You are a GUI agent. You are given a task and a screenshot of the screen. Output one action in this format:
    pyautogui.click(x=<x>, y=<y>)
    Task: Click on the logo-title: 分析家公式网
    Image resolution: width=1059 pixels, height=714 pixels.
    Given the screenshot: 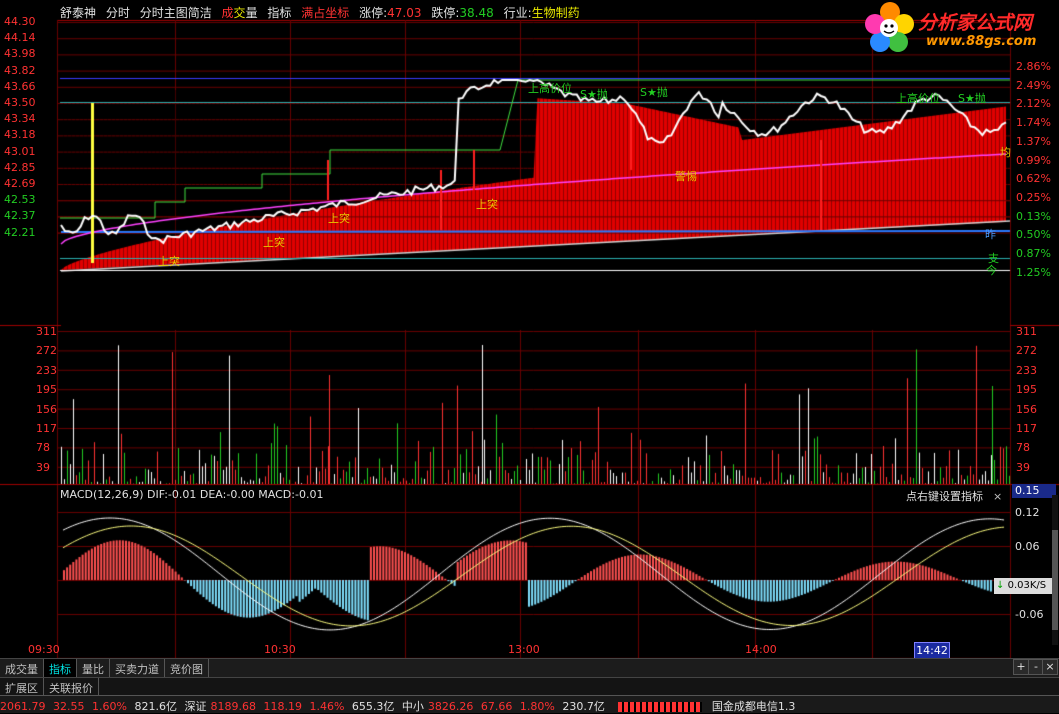 What is the action you would take?
    pyautogui.click(x=975, y=23)
    